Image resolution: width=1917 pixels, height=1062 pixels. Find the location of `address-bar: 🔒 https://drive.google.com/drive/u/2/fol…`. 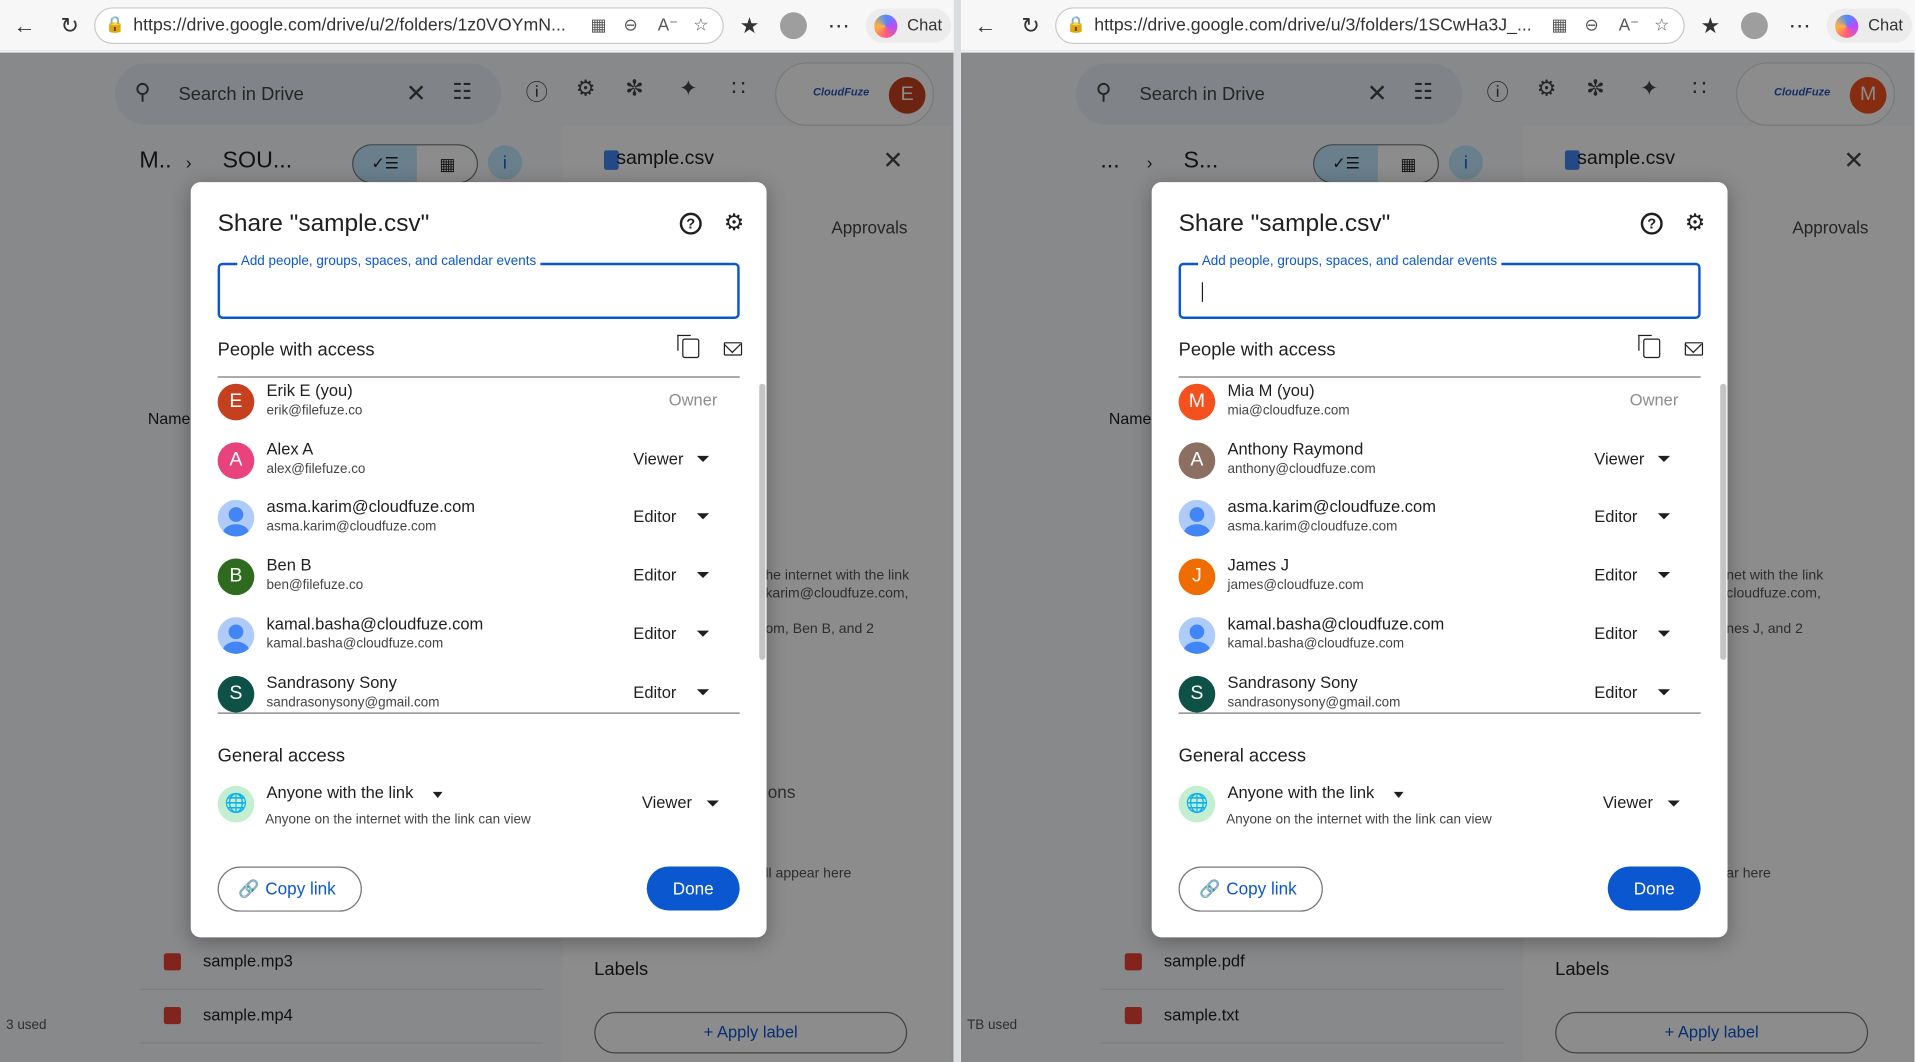

address-bar: 🔒 https://drive.google.com/drive/u/2/fol… is located at coordinates (409, 25).